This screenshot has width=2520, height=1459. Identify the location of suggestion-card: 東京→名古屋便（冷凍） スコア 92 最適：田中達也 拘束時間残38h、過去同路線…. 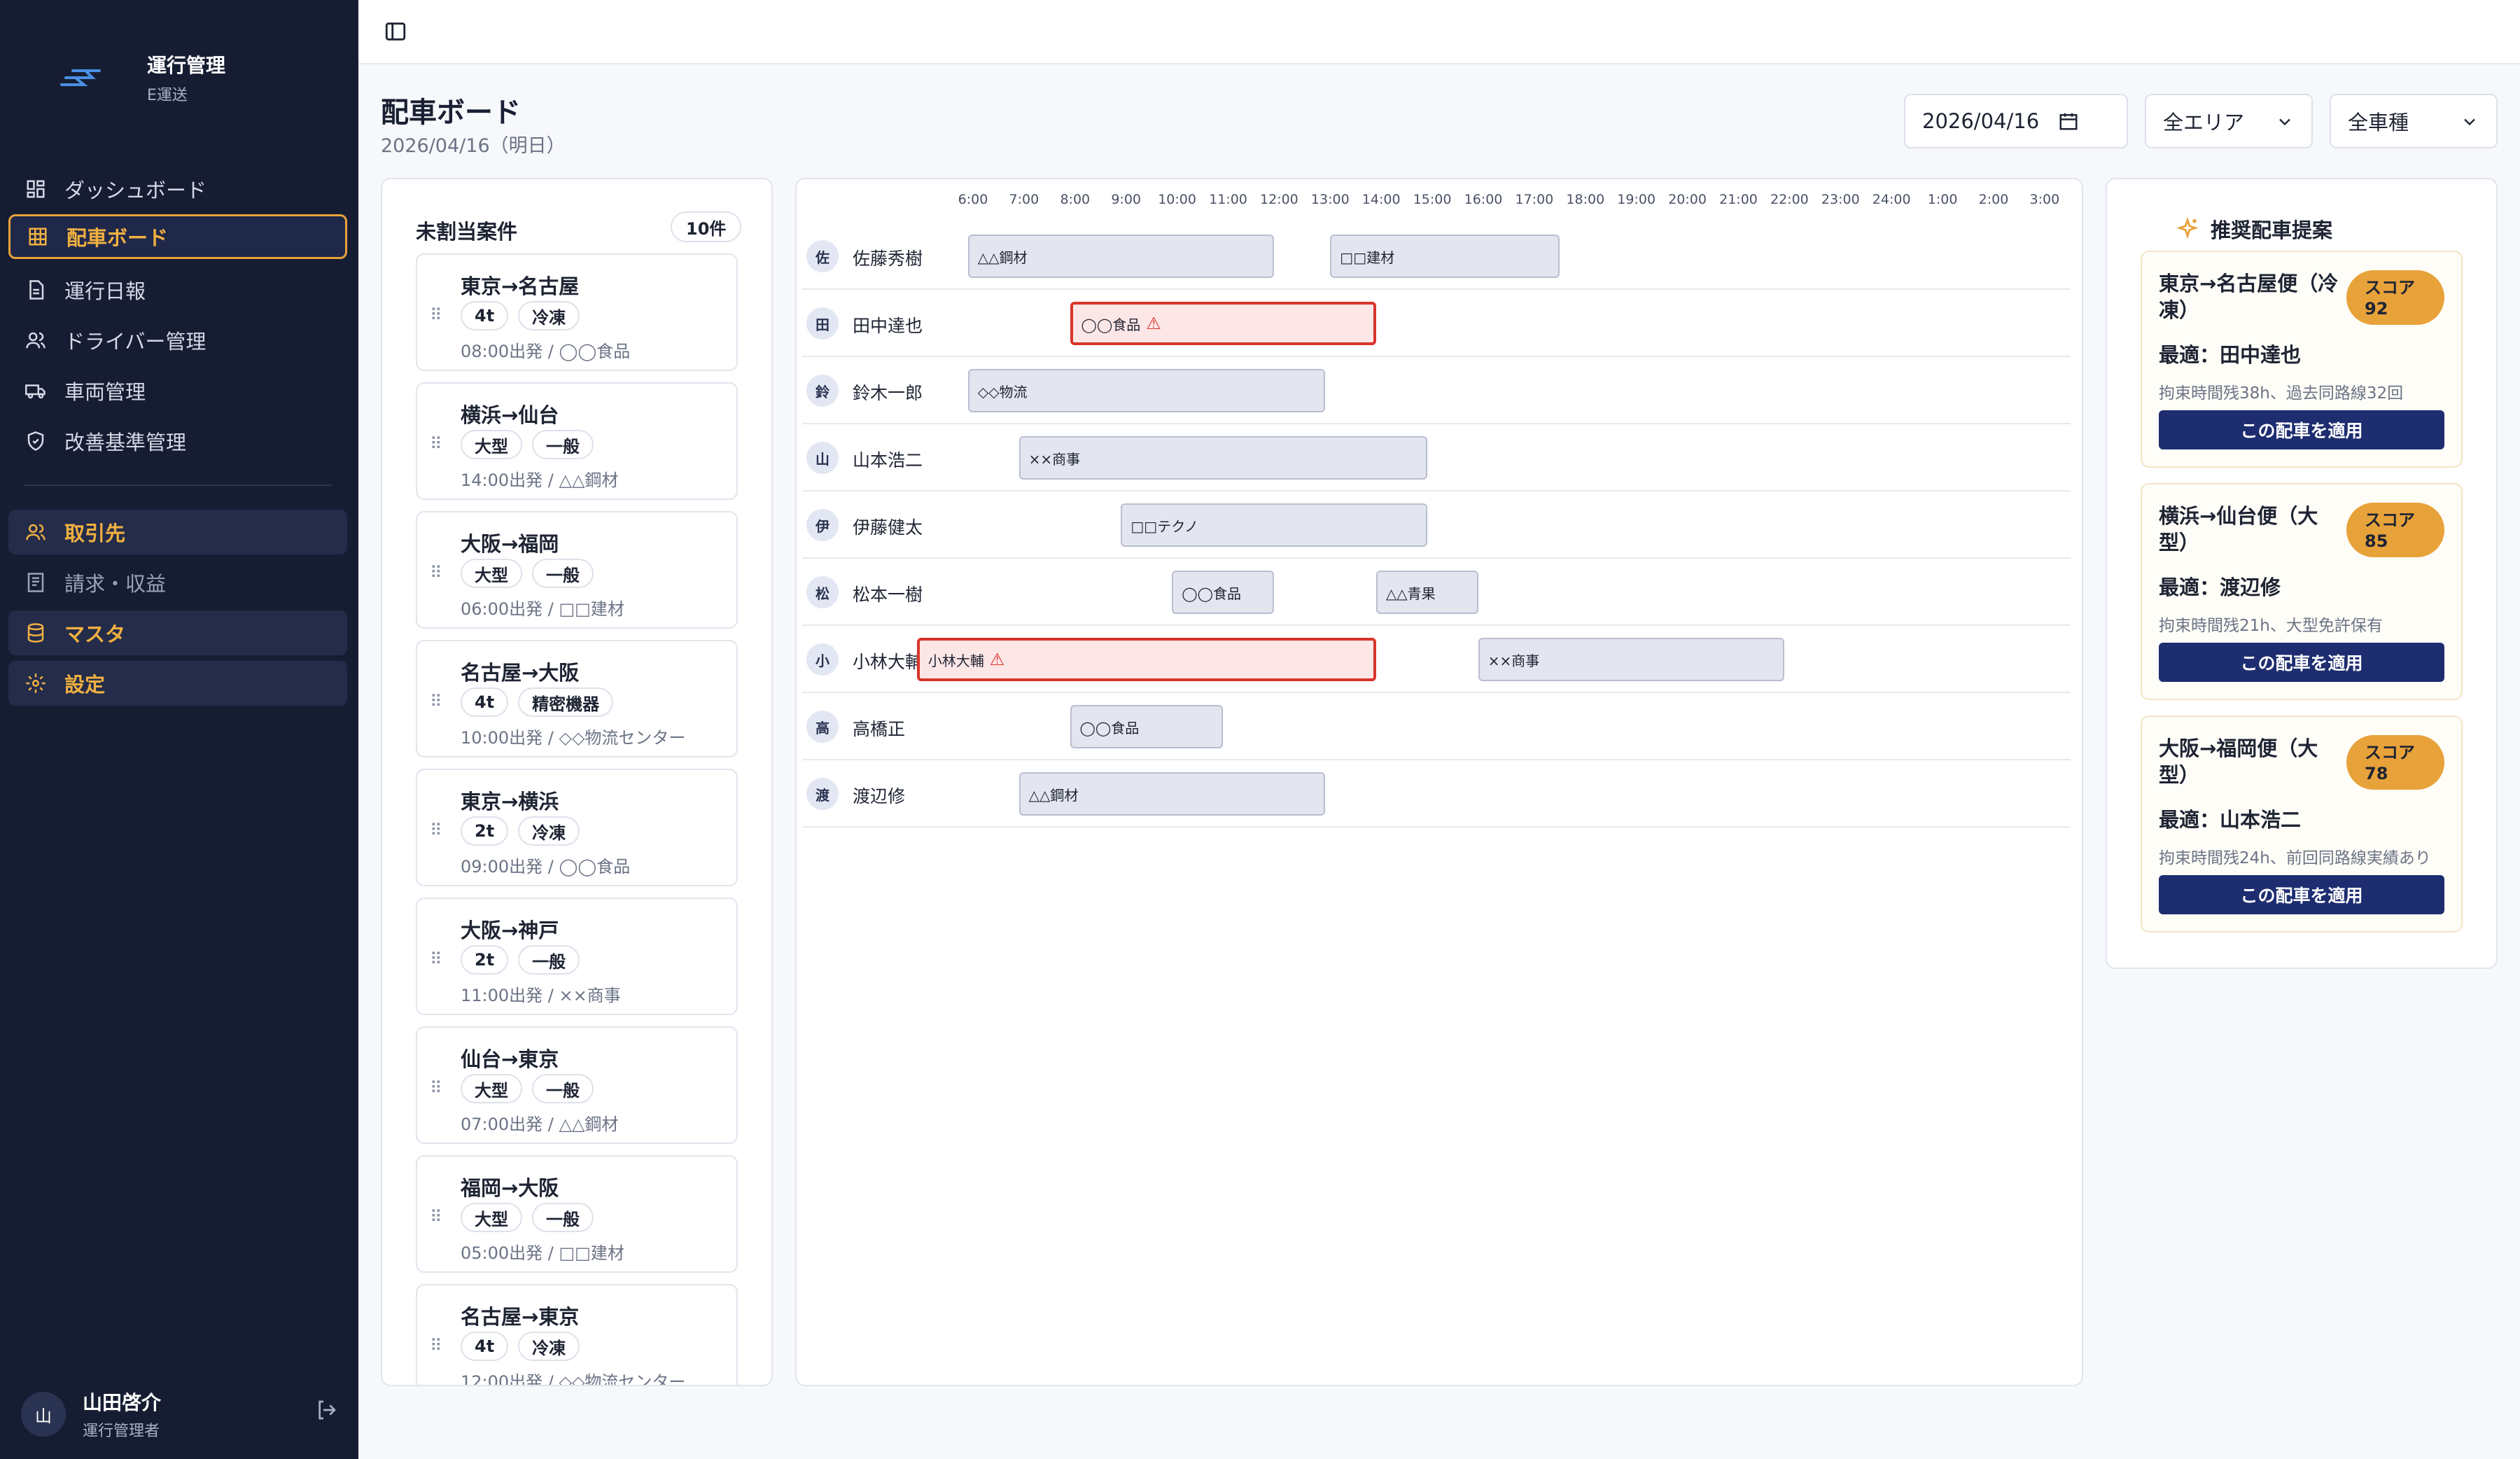
(2302, 359).